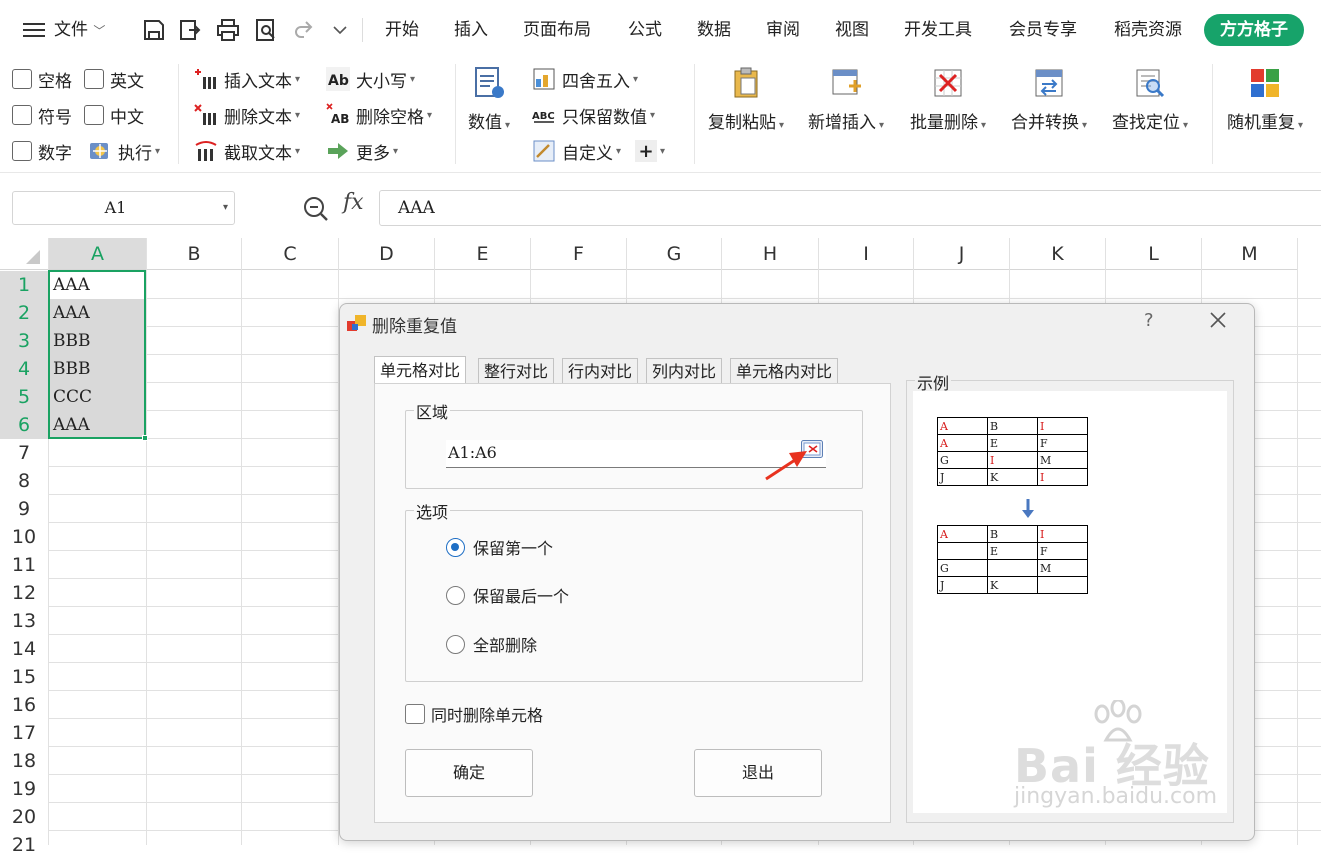 The width and height of the screenshot is (1321, 859). I want to click on tab-formulas: 公式, so click(645, 30).